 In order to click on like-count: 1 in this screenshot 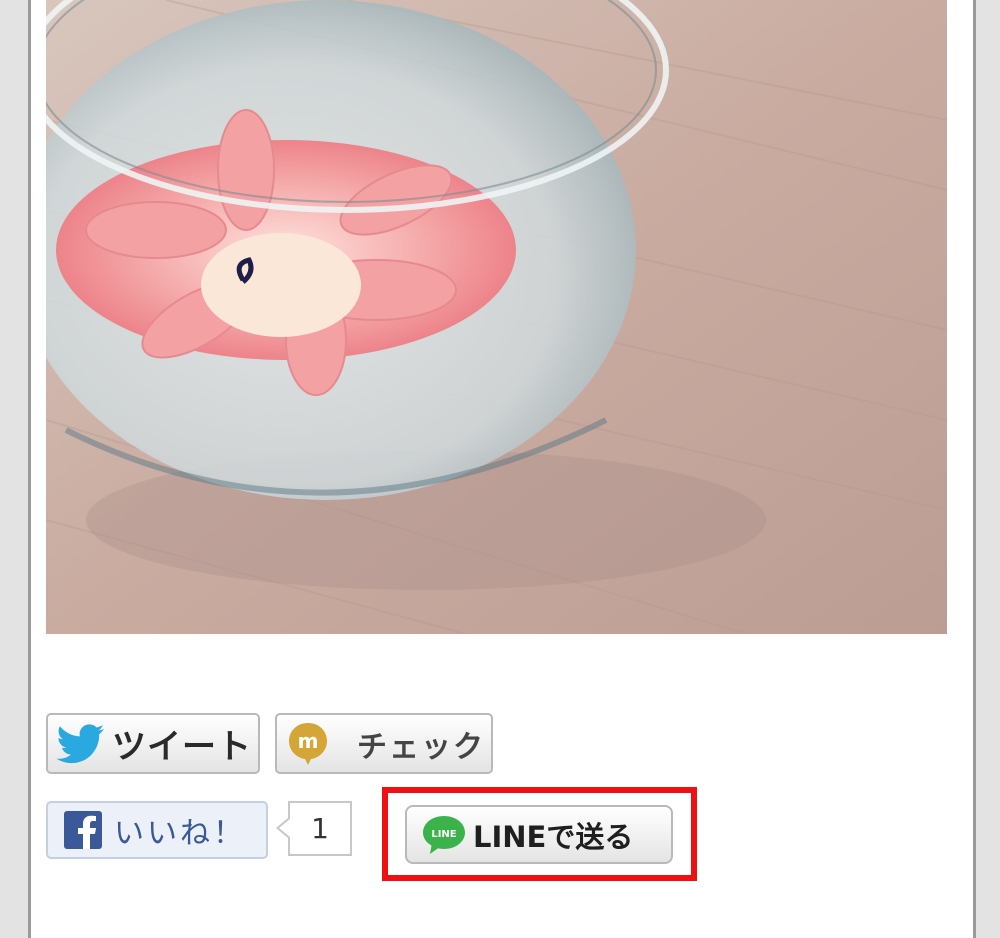, I will do `click(320, 828)`.